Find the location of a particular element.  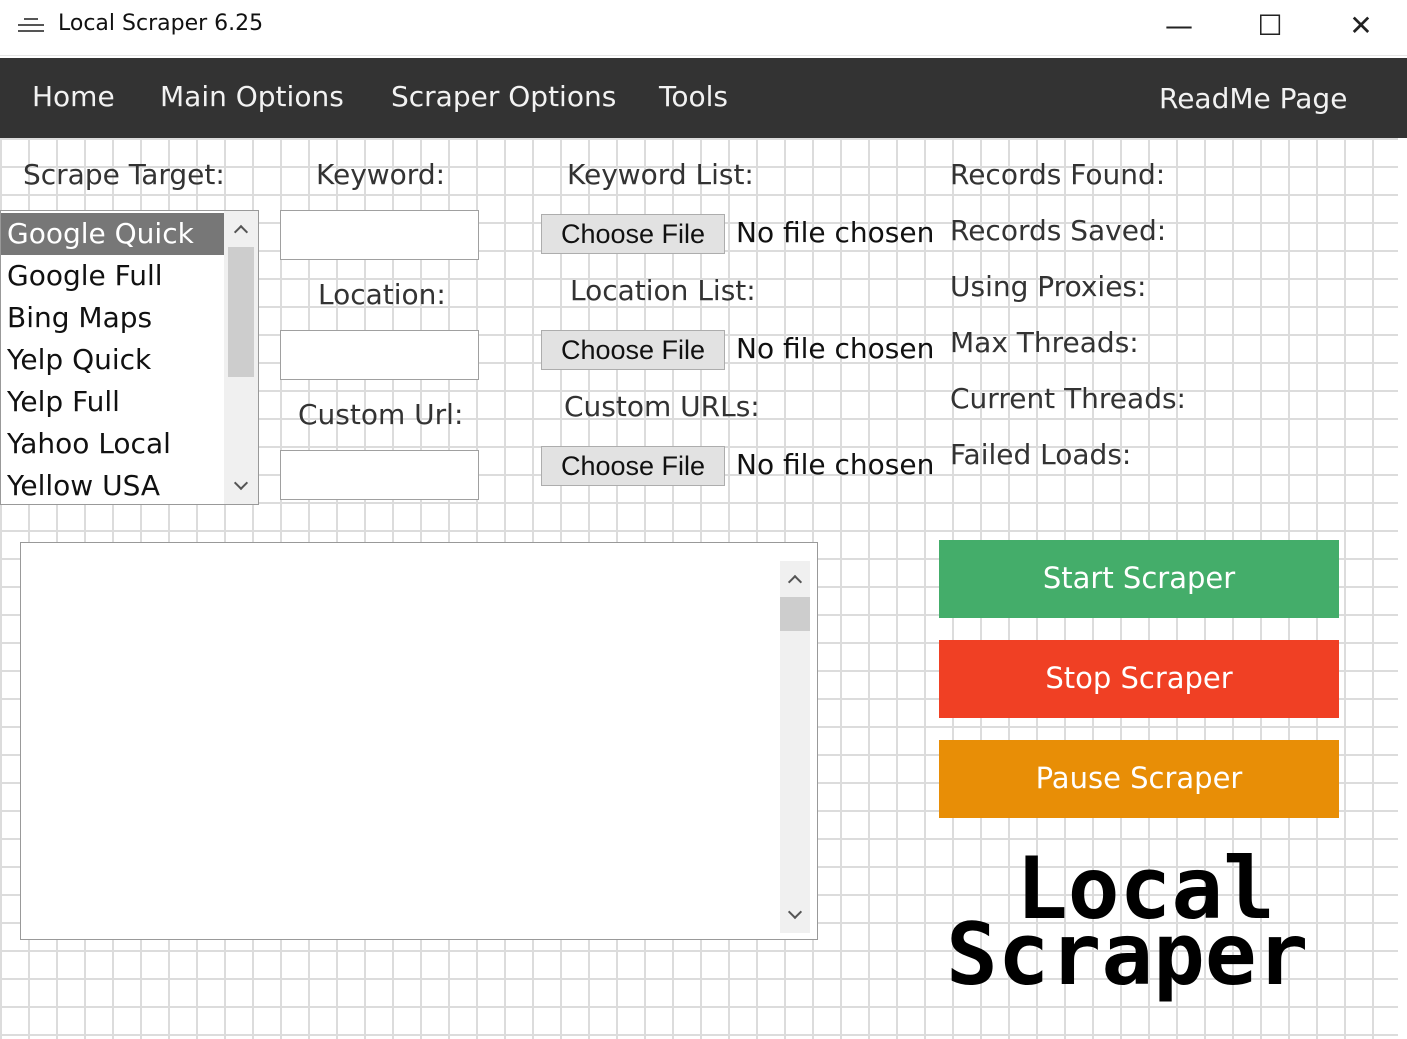

maximize-button: ☐ is located at coordinates (1270, 25).